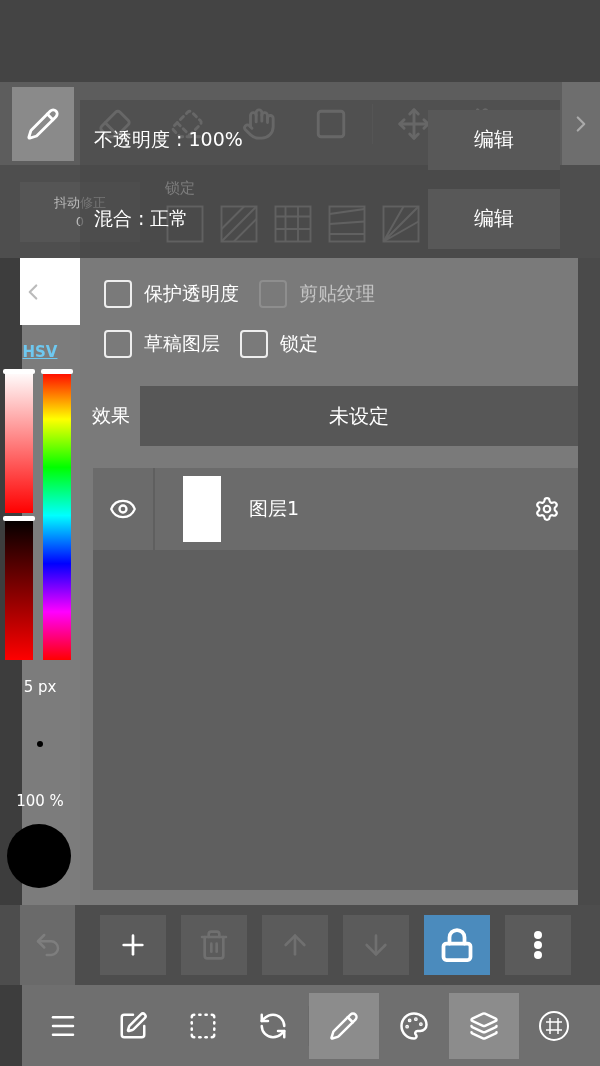 The image size is (600, 1066). What do you see at coordinates (359, 416) in the screenshot?
I see `effect-button: 未设定` at bounding box center [359, 416].